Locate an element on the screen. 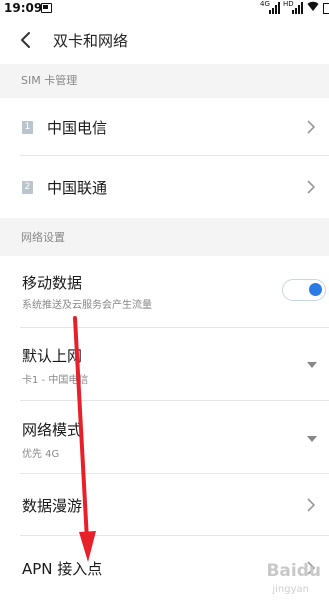 This screenshot has height=607, width=329. status-bar: 19:09 4G HD is located at coordinates (164, 8).